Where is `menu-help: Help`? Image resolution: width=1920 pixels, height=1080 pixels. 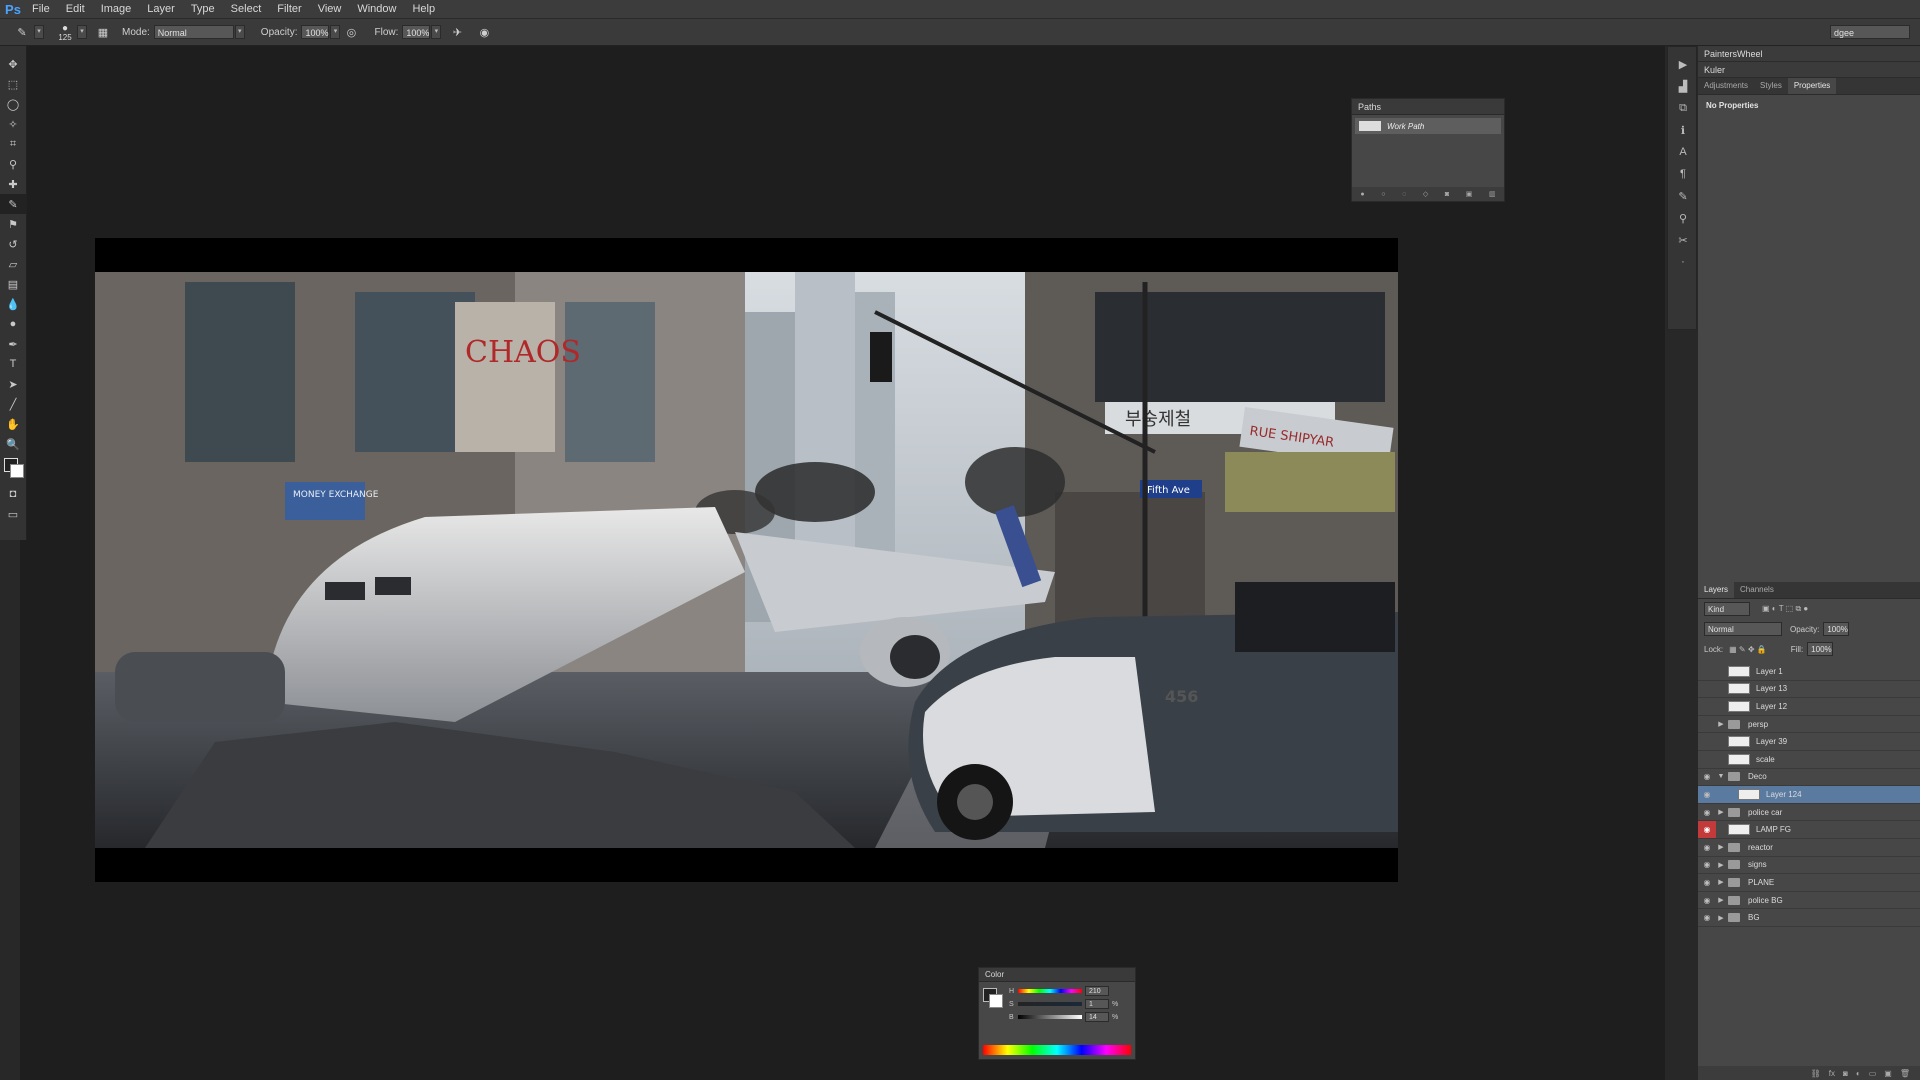 menu-help: Help is located at coordinates (423, 9).